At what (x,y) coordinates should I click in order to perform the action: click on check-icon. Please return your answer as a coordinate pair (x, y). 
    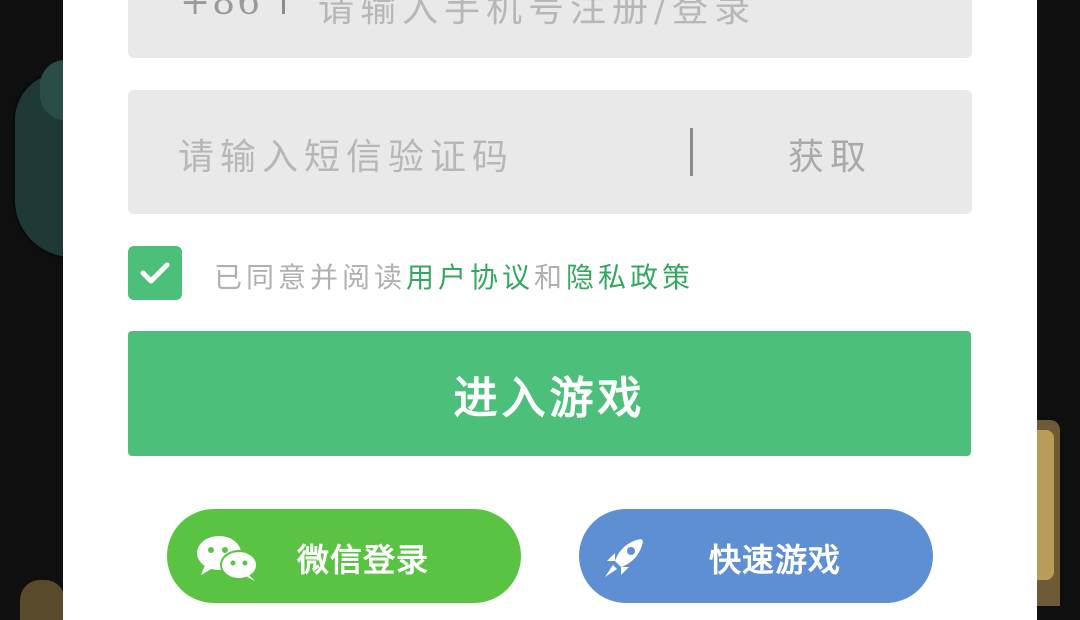
    Looking at the image, I should click on (155, 273).